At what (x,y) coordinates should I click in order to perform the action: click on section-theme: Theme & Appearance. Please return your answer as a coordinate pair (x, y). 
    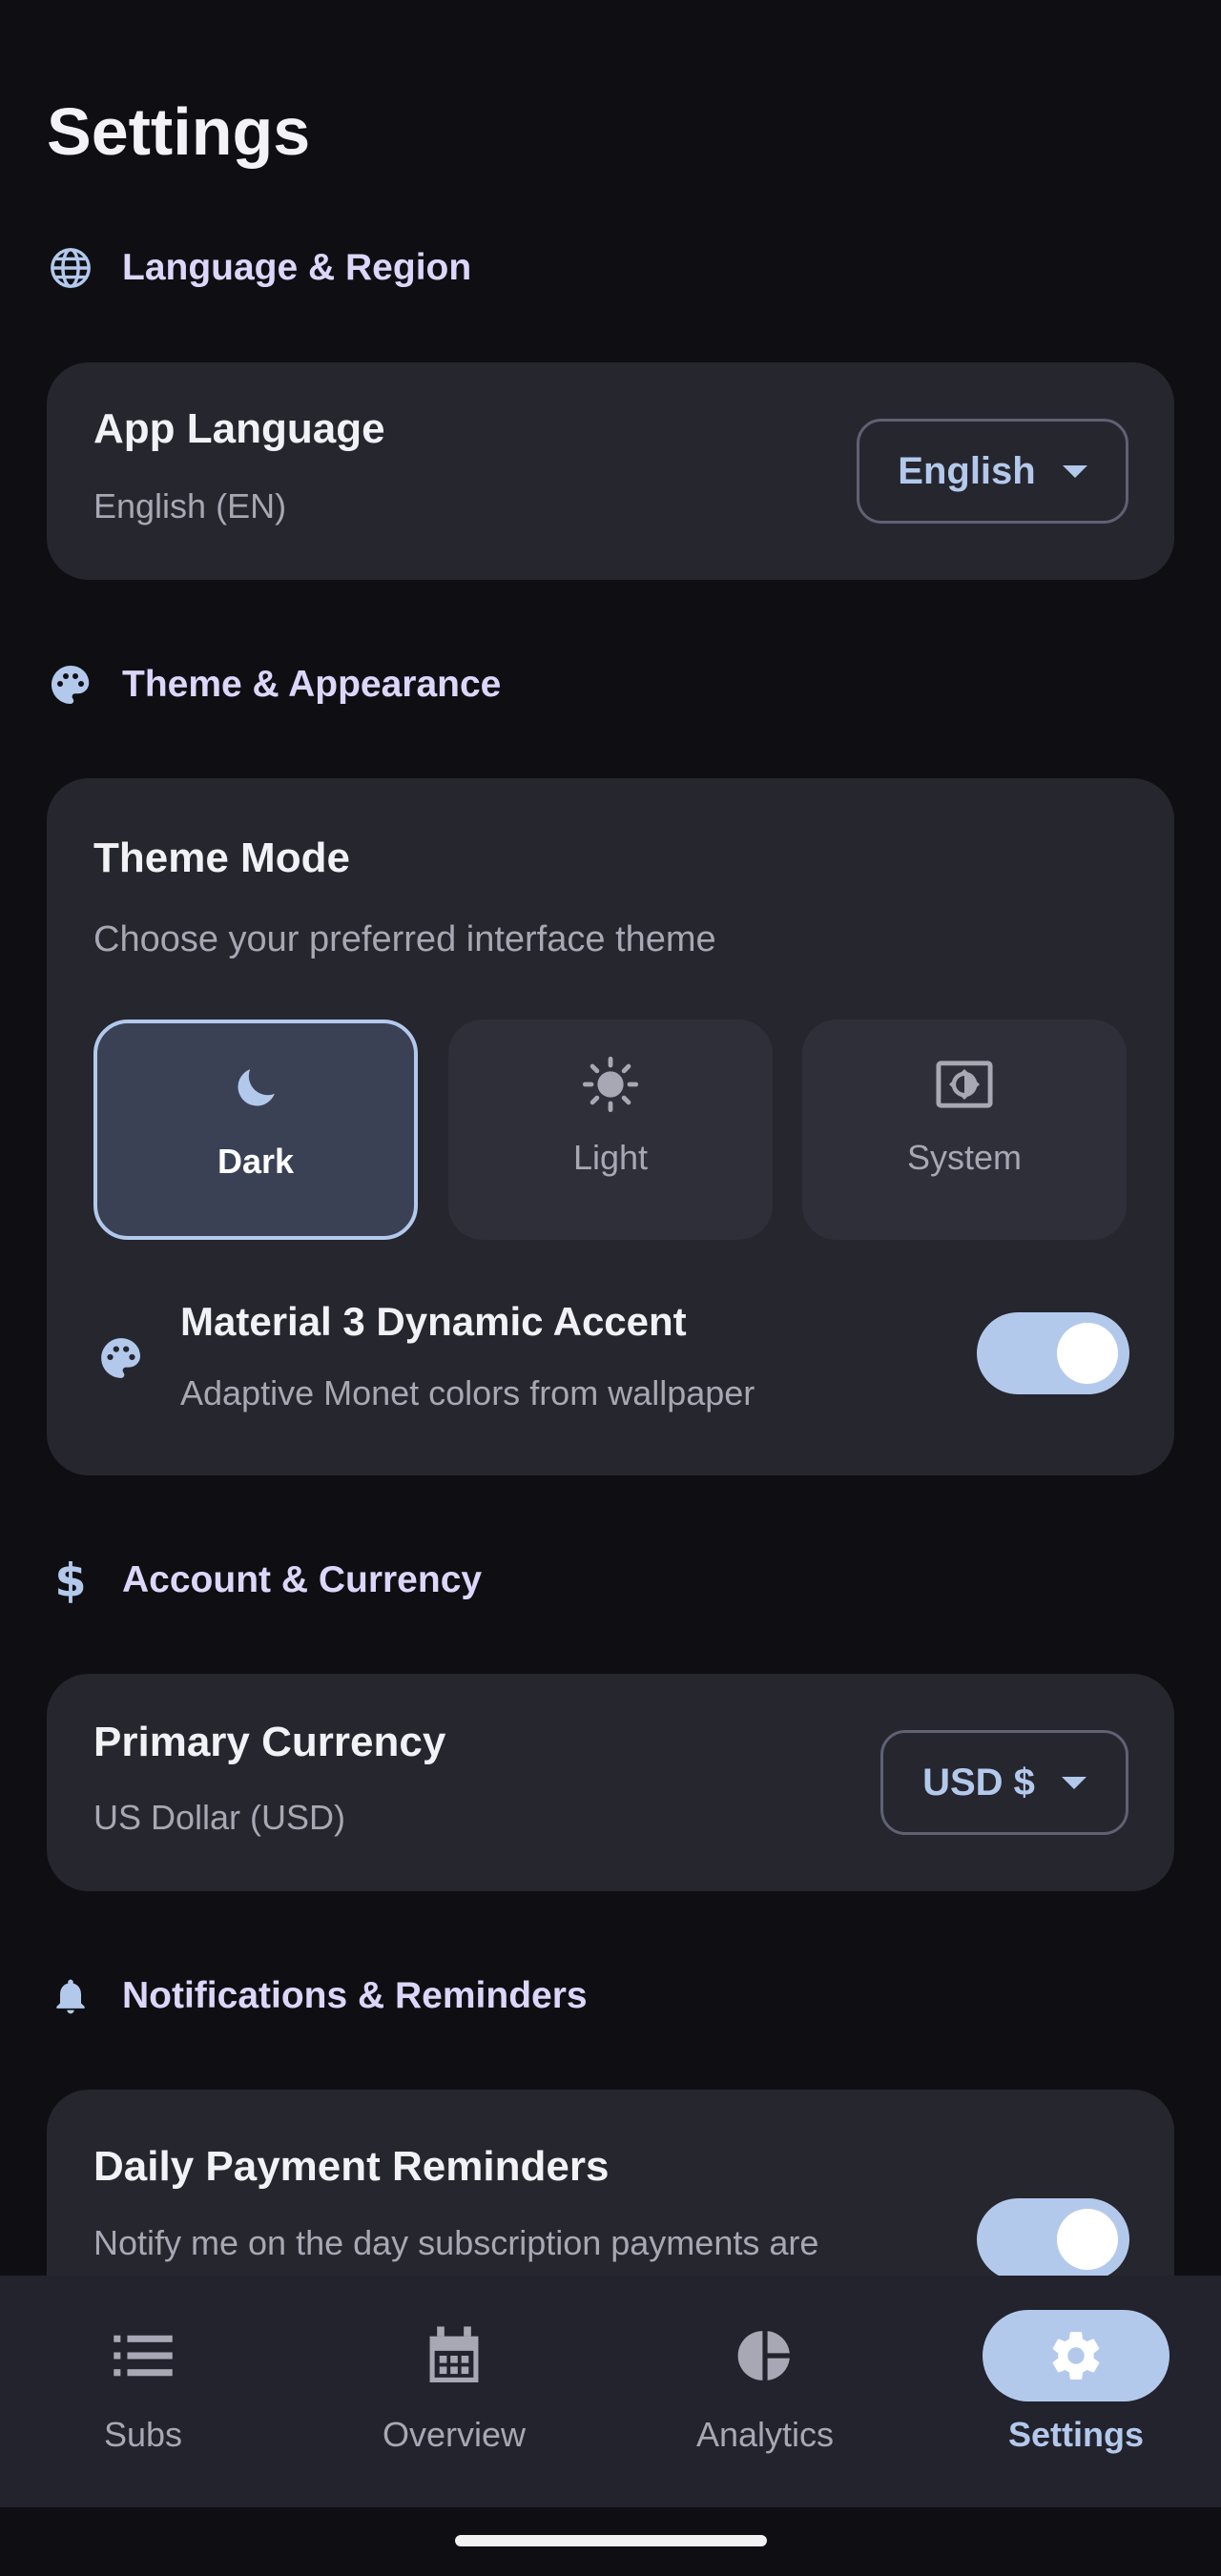
    Looking at the image, I should click on (274, 684).